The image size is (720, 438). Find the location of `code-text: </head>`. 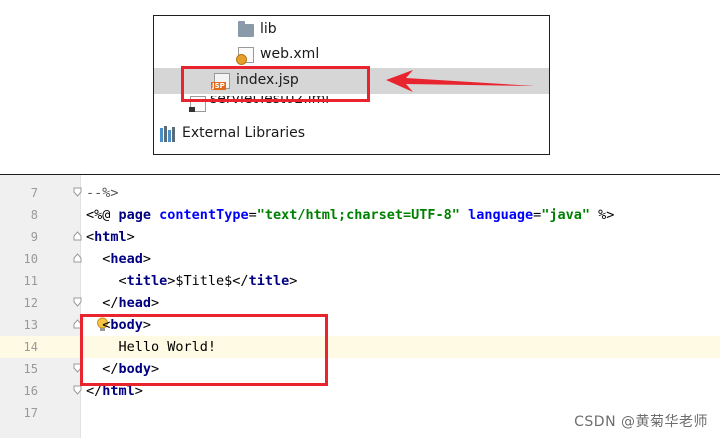

code-text: </head> is located at coordinates (123, 303).